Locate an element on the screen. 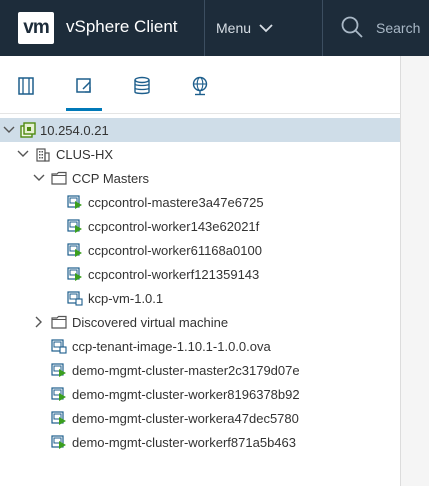  navigator-toolbar is located at coordinates (200, 85).